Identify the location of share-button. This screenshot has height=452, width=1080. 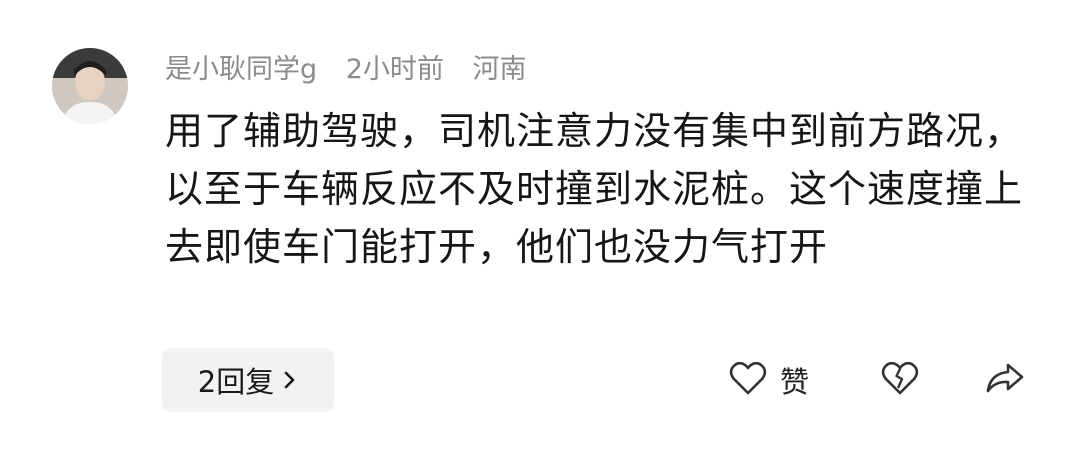
(1005, 380).